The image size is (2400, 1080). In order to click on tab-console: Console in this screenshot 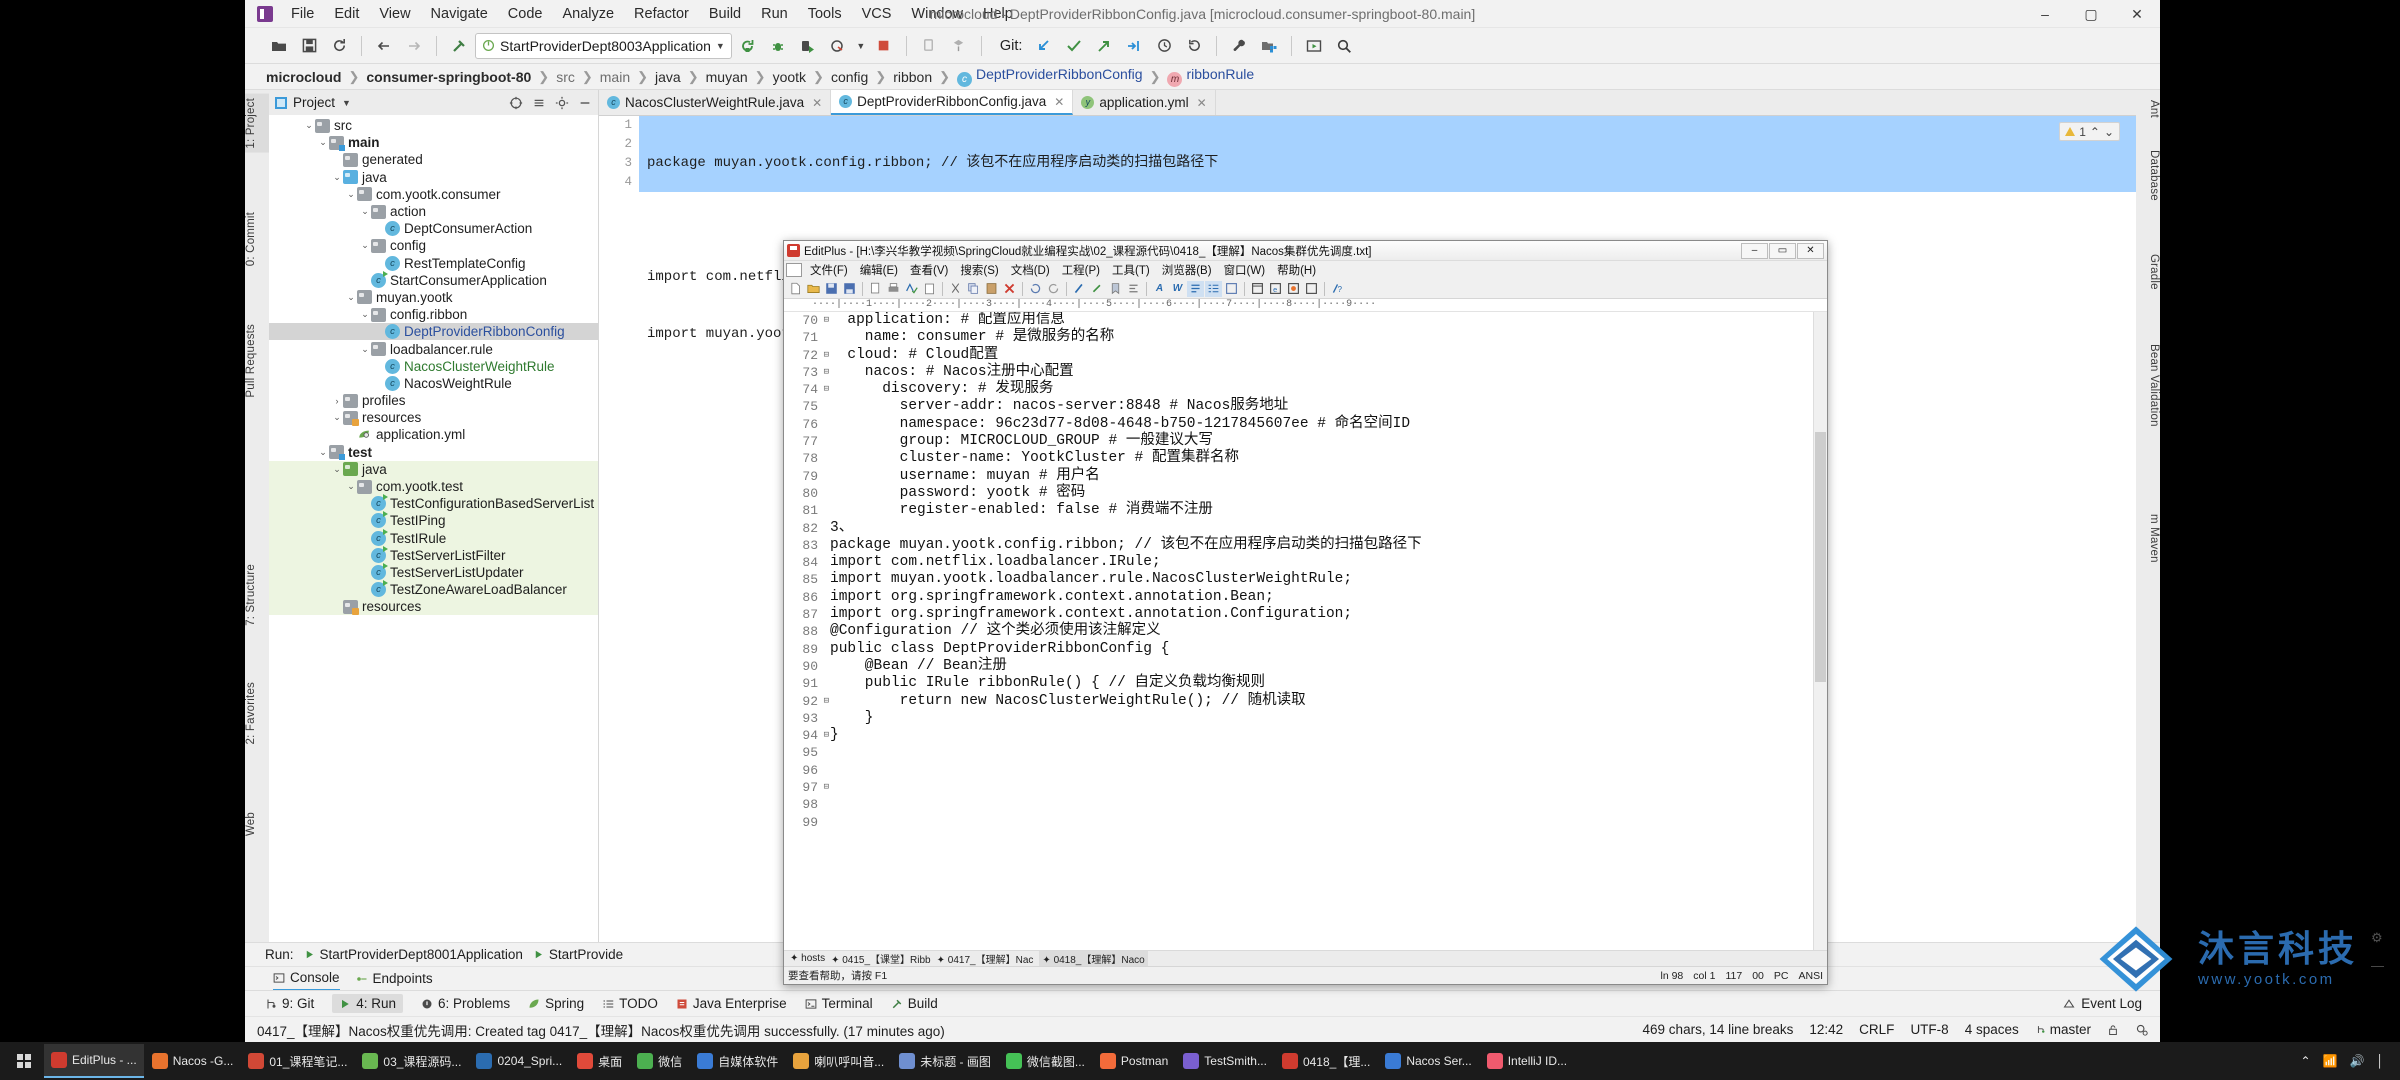, I will do `click(306, 979)`.